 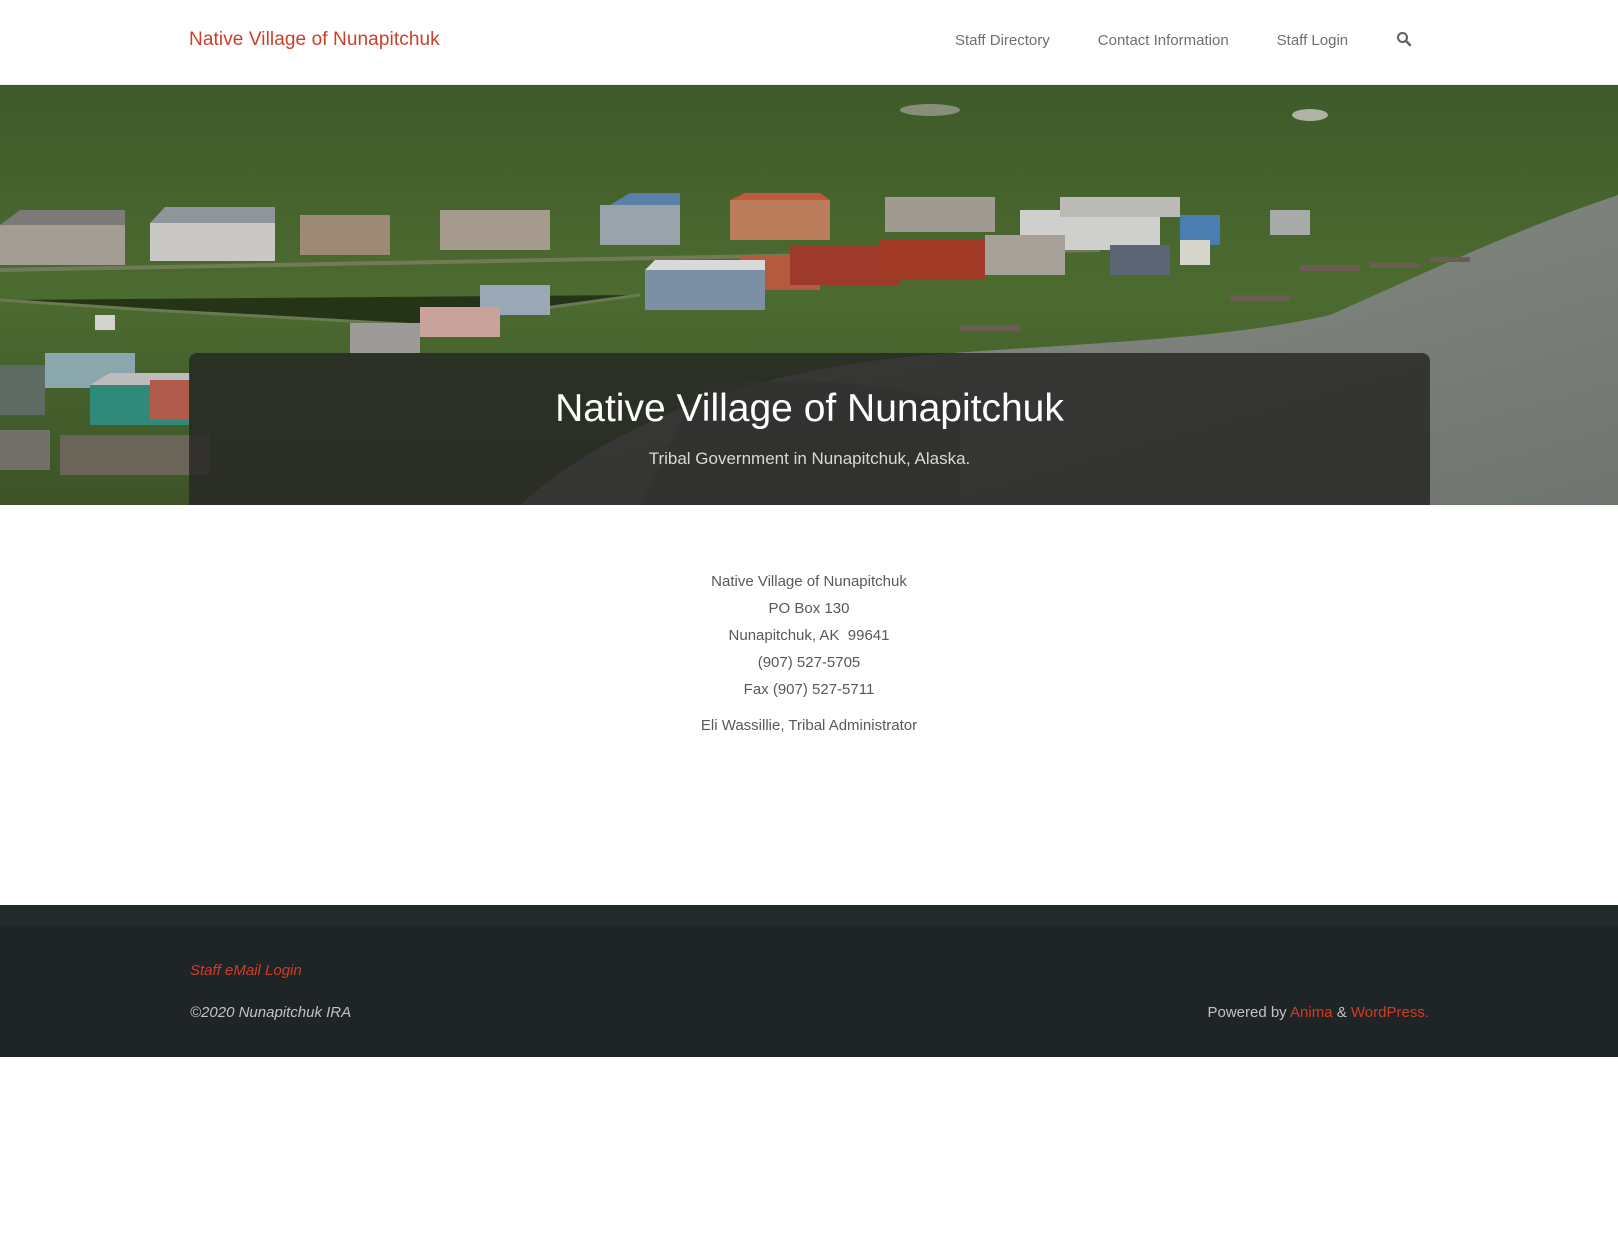 What do you see at coordinates (246, 970) in the screenshot?
I see `staff-email-login-link: Staff eMail Login` at bounding box center [246, 970].